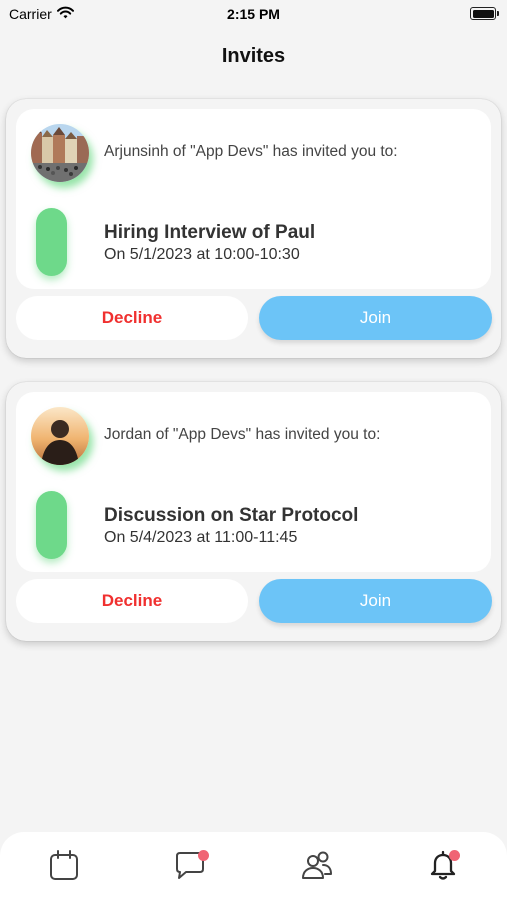 The width and height of the screenshot is (507, 900). What do you see at coordinates (253, 56) in the screenshot?
I see `page-title: Invites` at bounding box center [253, 56].